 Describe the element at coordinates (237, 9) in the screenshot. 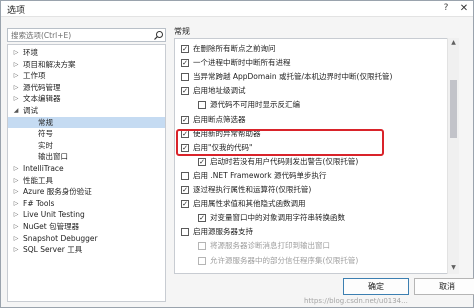

I see `title-bar: 选项 ? ✕` at that location.